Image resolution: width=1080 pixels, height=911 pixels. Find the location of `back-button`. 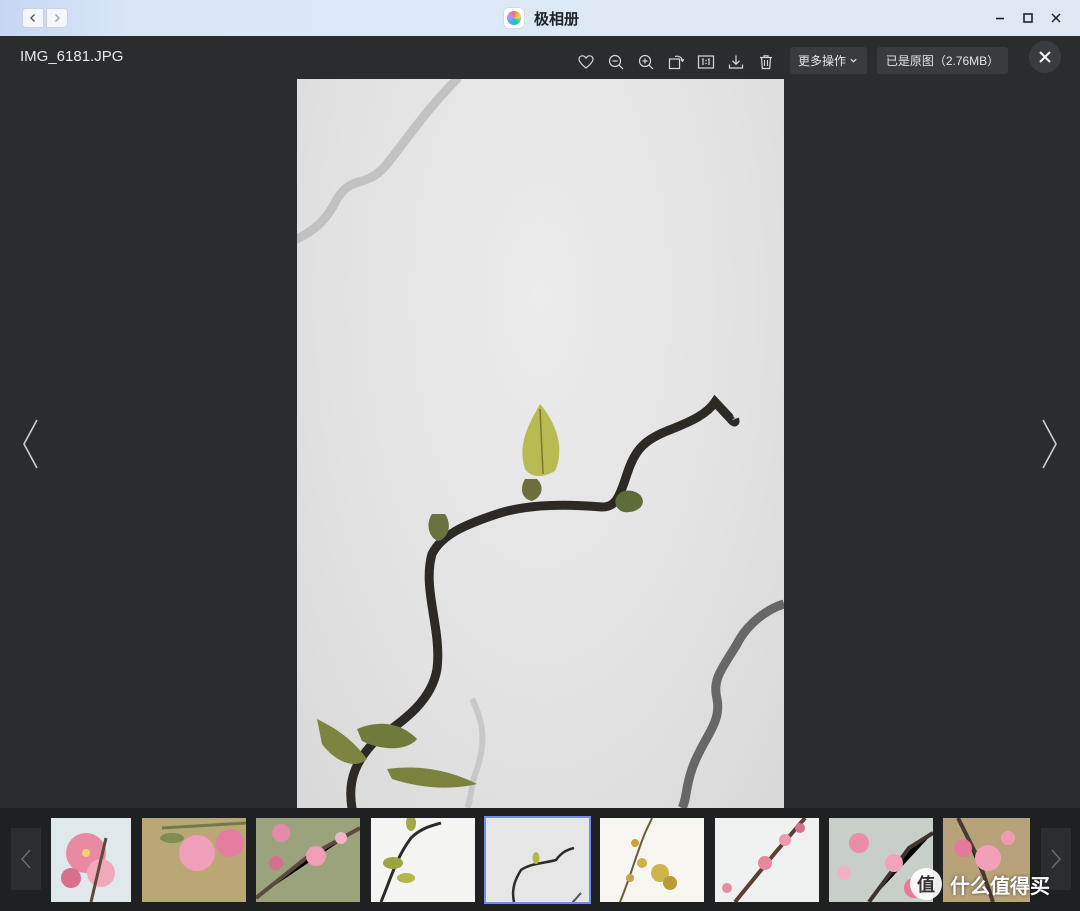

back-button is located at coordinates (33, 18).